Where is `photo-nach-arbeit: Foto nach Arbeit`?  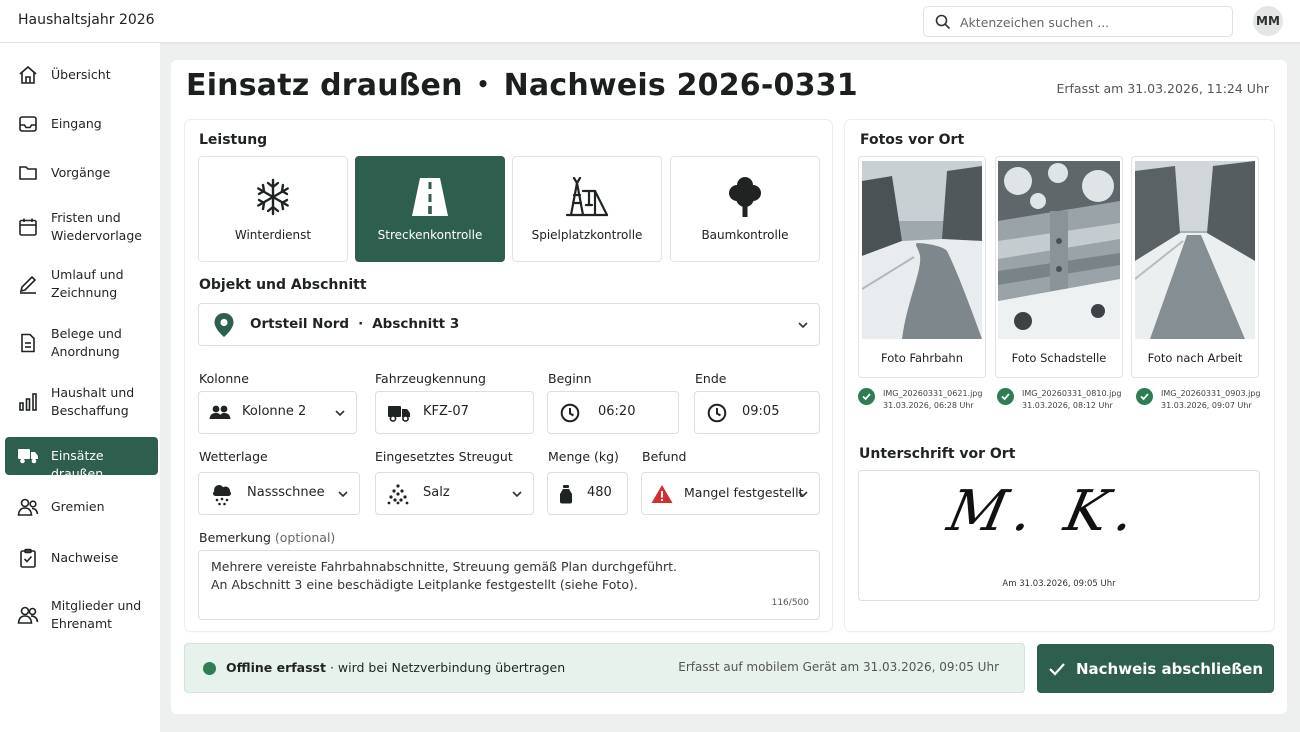
photo-nach-arbeit: Foto nach Arbeit is located at coordinates (1195, 267).